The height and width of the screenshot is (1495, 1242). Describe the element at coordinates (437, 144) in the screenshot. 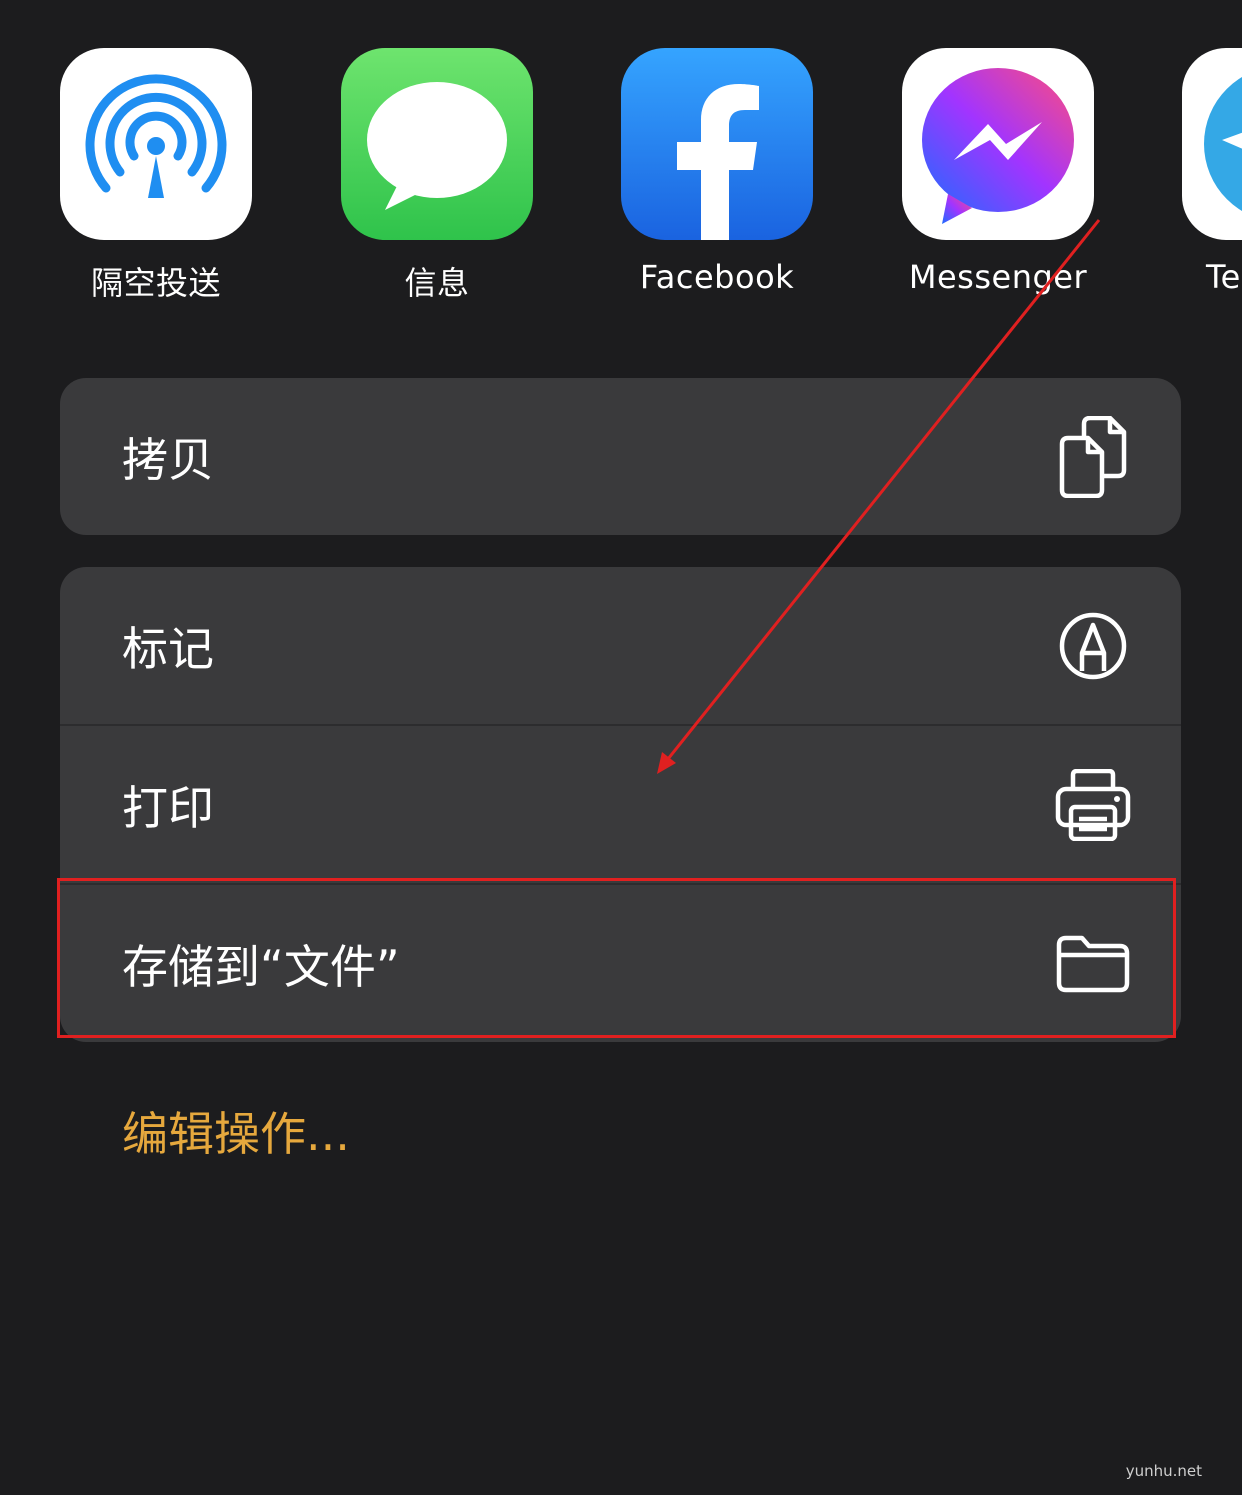

I see `messages-icon` at that location.